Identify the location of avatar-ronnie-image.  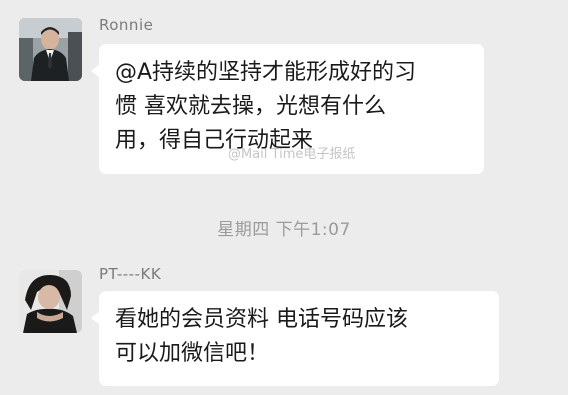
(50, 49).